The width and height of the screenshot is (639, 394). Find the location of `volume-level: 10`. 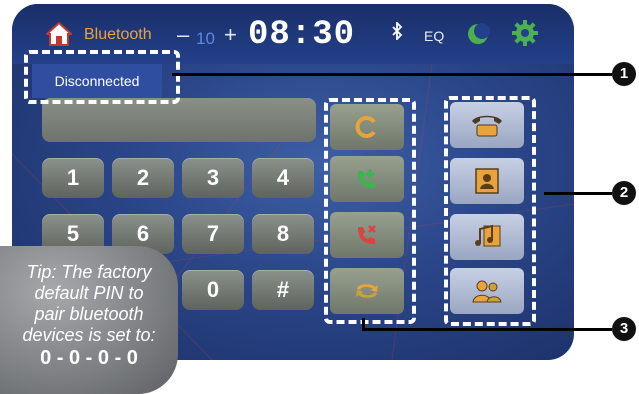

volume-level: 10 is located at coordinates (205, 38).